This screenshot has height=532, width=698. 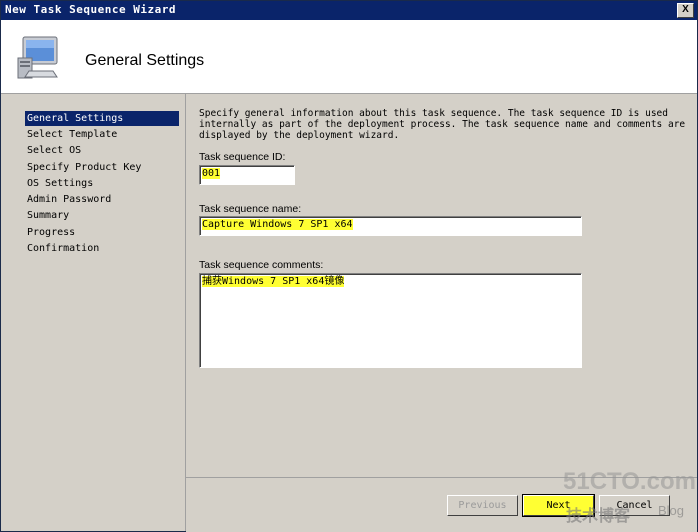 I want to click on window-title: New Task Sequence Wizard, so click(x=90, y=9).